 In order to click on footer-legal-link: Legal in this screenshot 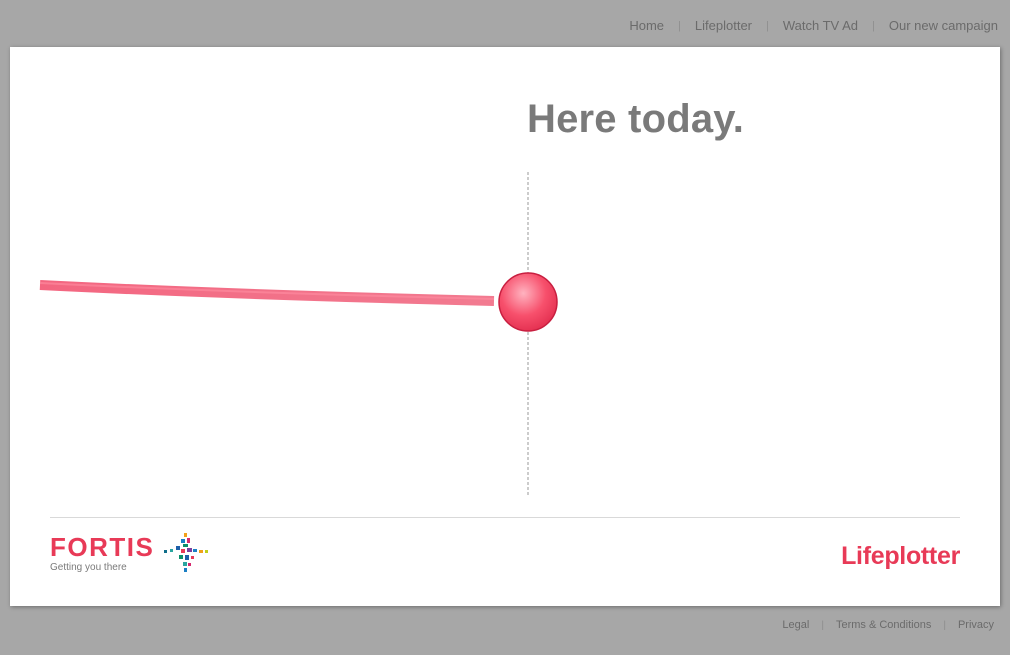, I will do `click(795, 625)`.